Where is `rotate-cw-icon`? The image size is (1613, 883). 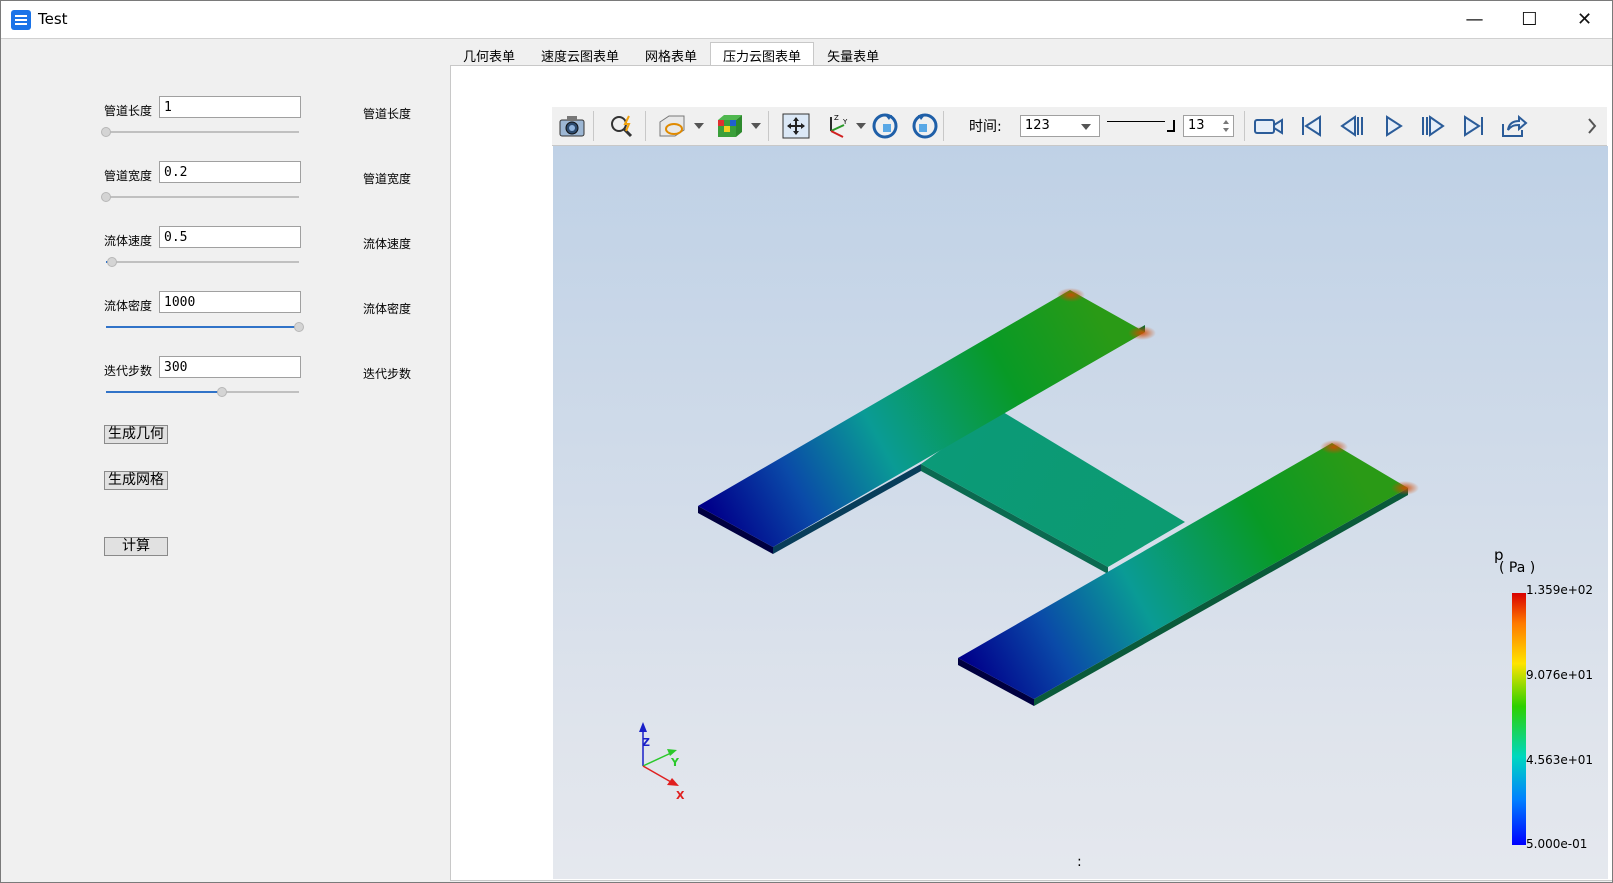
rotate-cw-icon is located at coordinates (885, 126).